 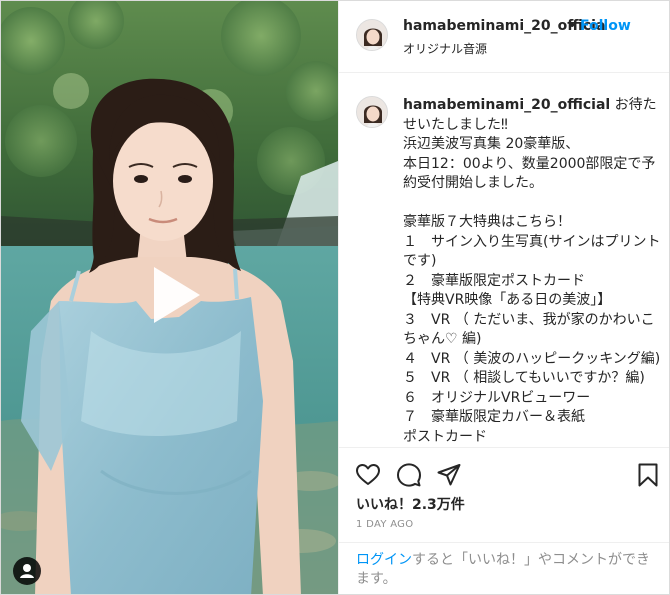 I want to click on share-icon, so click(x=449, y=475).